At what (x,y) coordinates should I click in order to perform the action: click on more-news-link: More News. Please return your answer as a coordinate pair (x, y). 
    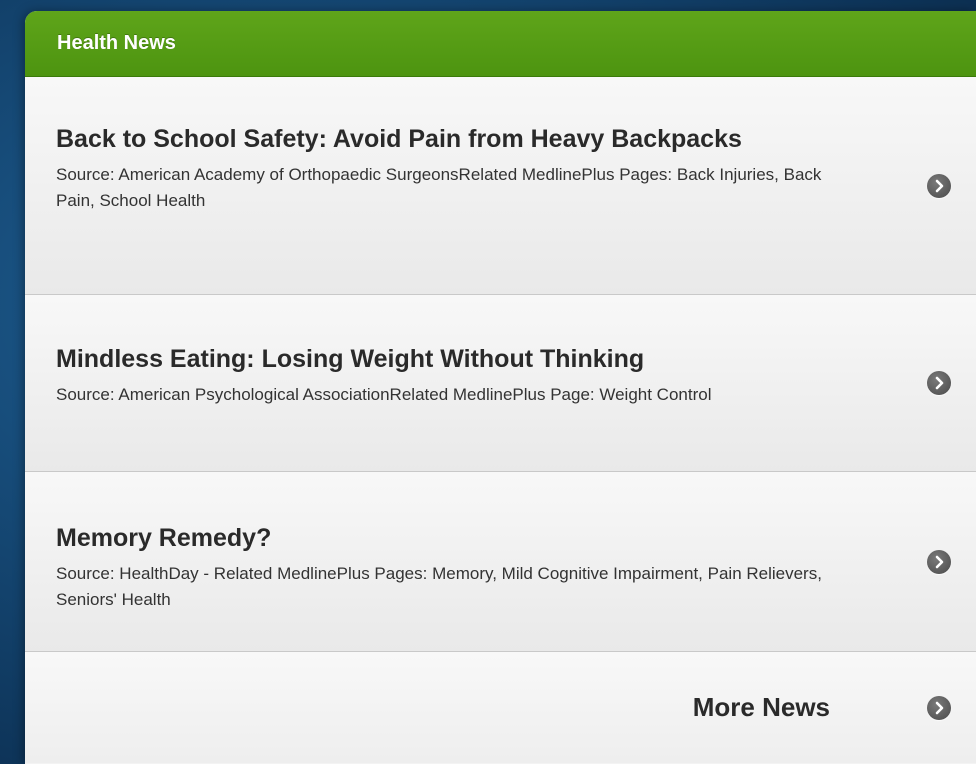
    Looking at the image, I should click on (500, 707).